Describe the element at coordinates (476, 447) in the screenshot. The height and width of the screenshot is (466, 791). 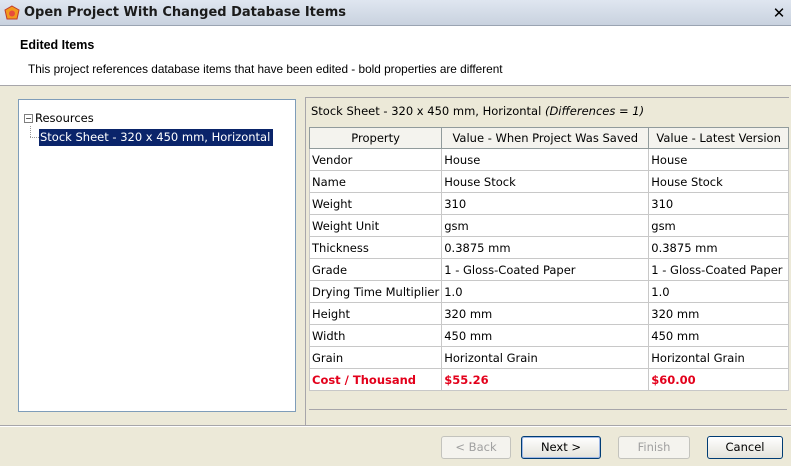
I see `back-button: < Back` at that location.